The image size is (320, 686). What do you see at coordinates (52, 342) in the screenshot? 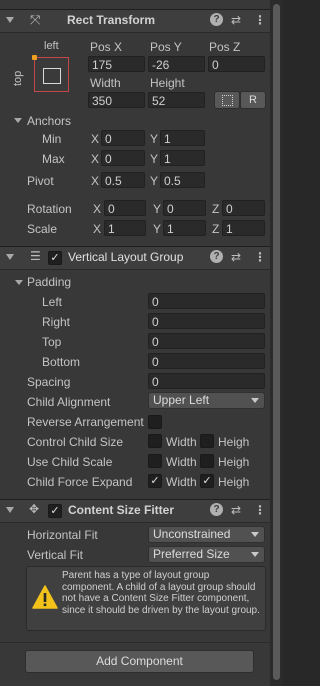
I see `padding-top-label: Top` at bounding box center [52, 342].